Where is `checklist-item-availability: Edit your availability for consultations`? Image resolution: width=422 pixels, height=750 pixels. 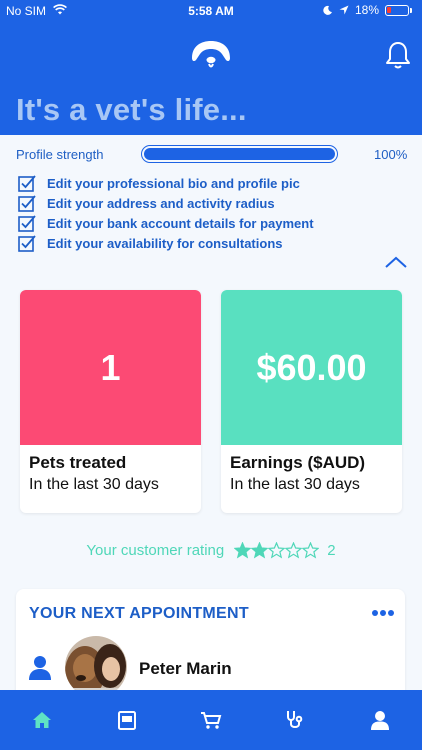 checklist-item-availability: Edit your availability for consultations is located at coordinates (166, 243).